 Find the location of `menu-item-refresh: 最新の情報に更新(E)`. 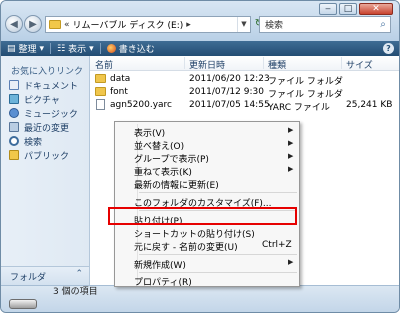

menu-item-refresh: 最新の情報に更新(E) is located at coordinates (207, 184).